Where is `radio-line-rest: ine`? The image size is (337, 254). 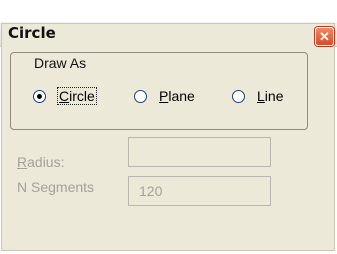
radio-line-rest: ine is located at coordinates (274, 96).